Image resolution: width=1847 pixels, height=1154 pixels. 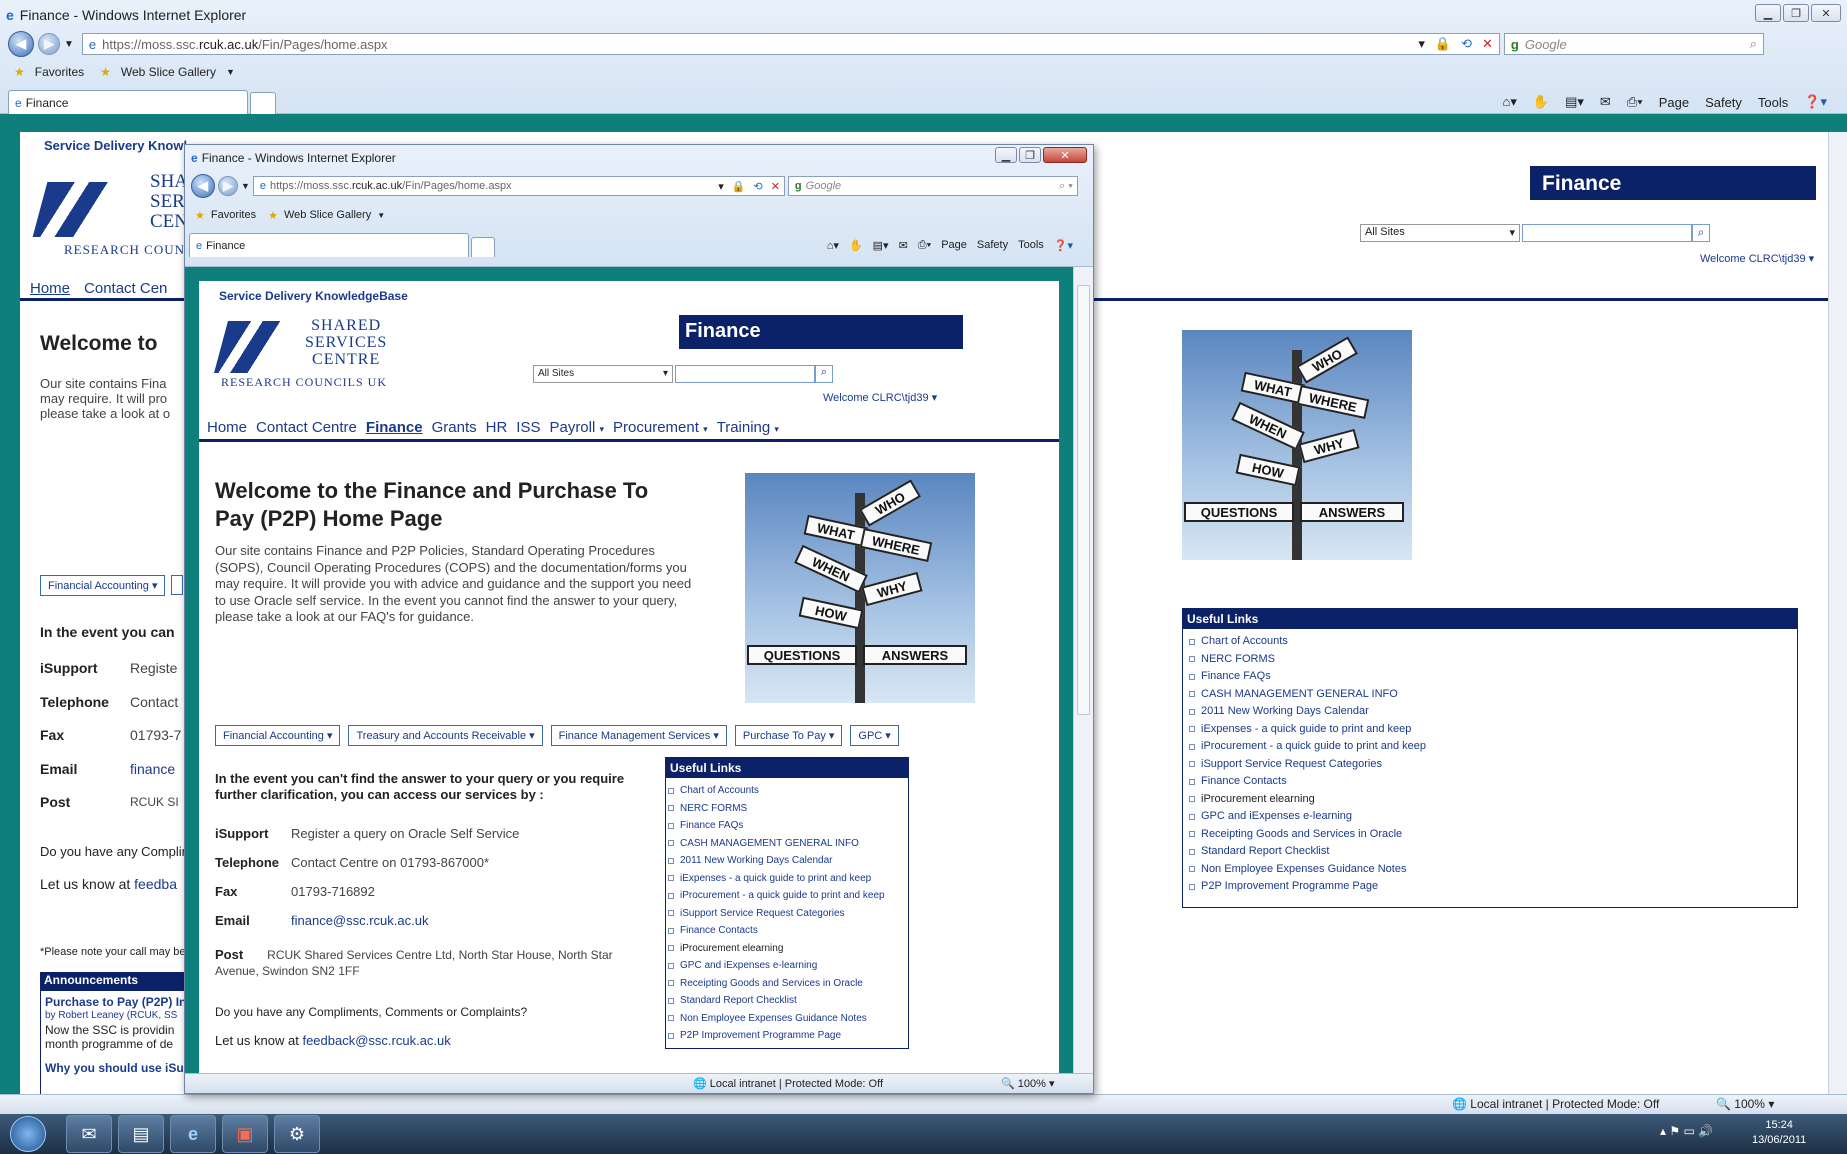 What do you see at coordinates (787, 1019) in the screenshot?
I see `useful-link-item: Non Employee Expenses Guidance Notes` at bounding box center [787, 1019].